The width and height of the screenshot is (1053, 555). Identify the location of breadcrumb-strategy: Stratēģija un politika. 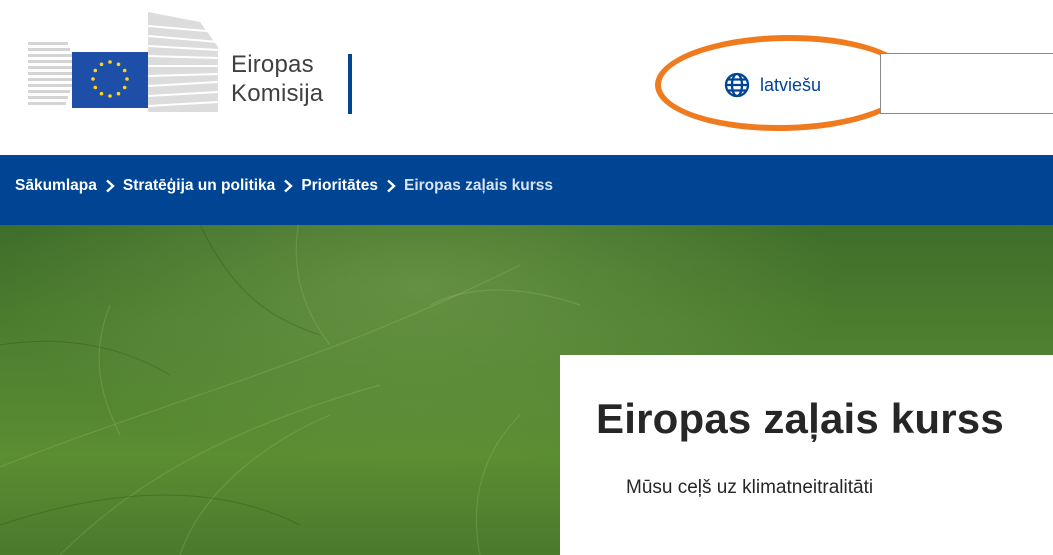
(199, 186).